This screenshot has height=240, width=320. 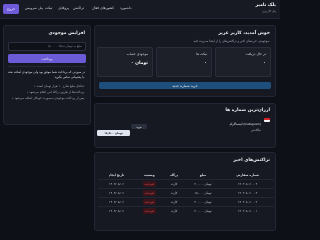 I want to click on column-header: وضعیت, so click(x=149, y=174).